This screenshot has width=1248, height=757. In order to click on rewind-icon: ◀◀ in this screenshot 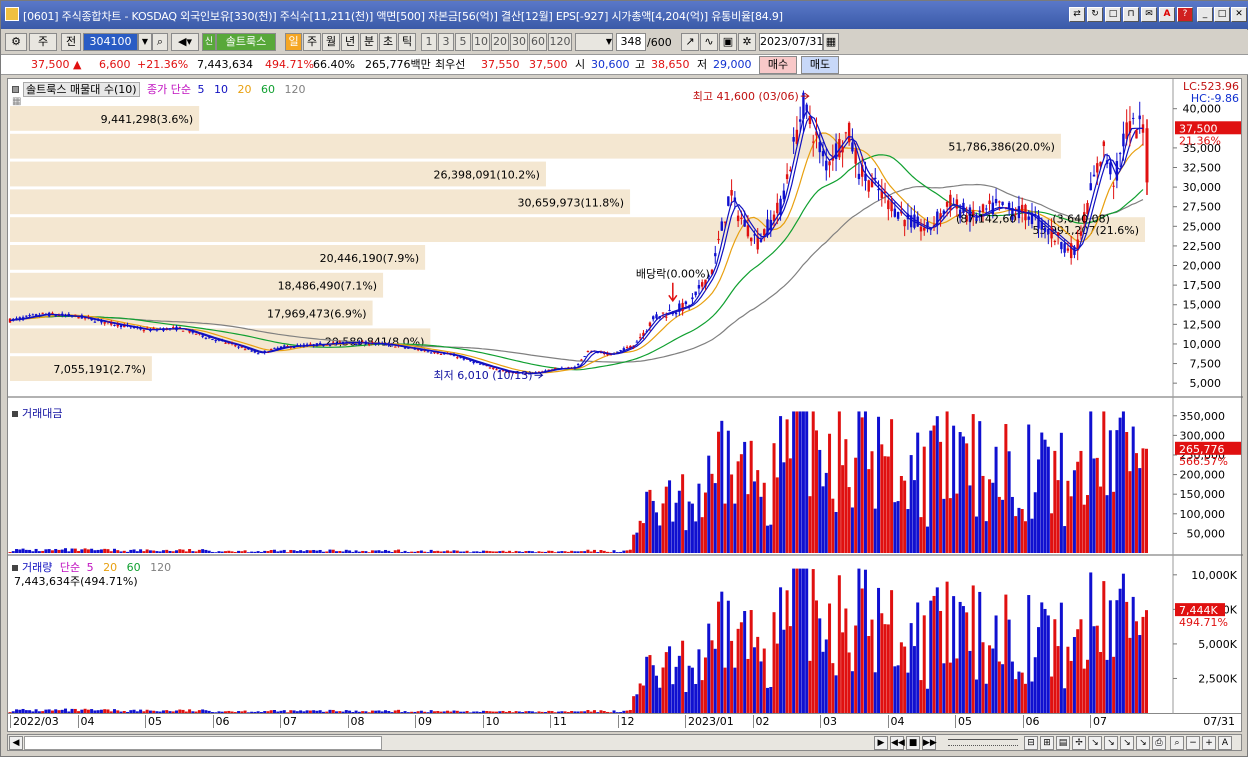, I will do `click(897, 743)`.